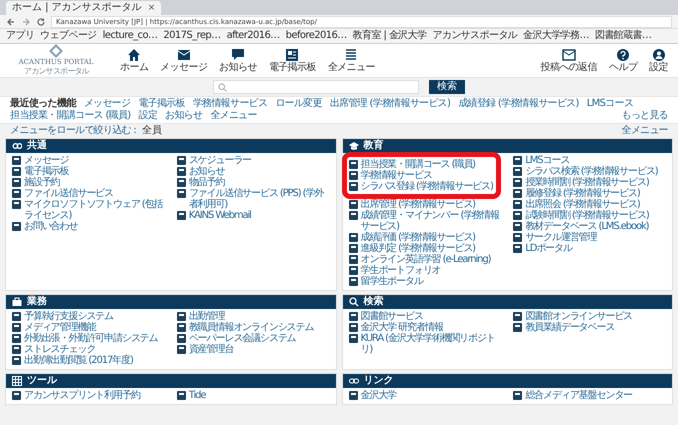  Describe the element at coordinates (590, 226) in the screenshot. I see `menu-item: 教材データベース (LMS.ebook)` at that location.